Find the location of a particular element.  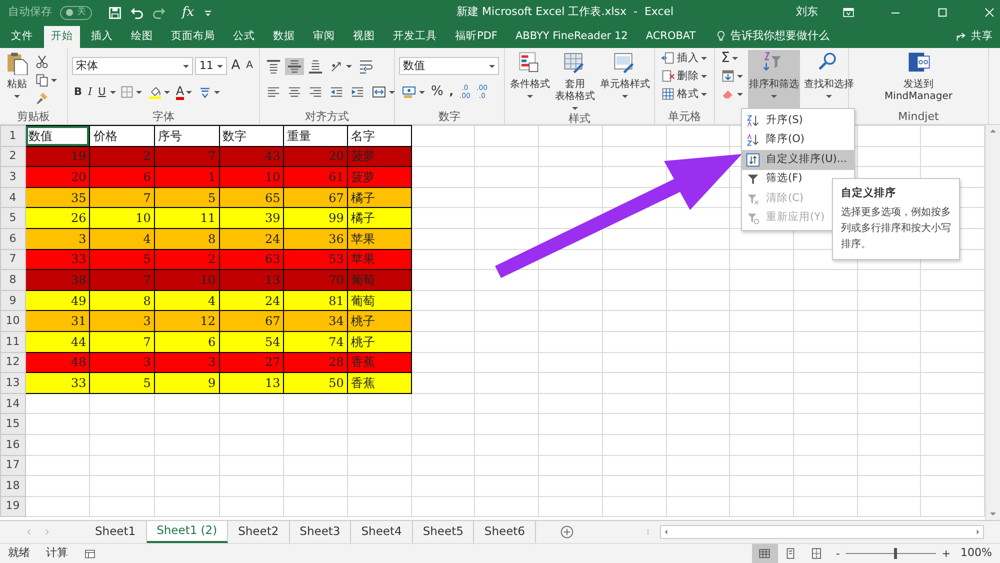

row-header: 14 is located at coordinates (13, 403).